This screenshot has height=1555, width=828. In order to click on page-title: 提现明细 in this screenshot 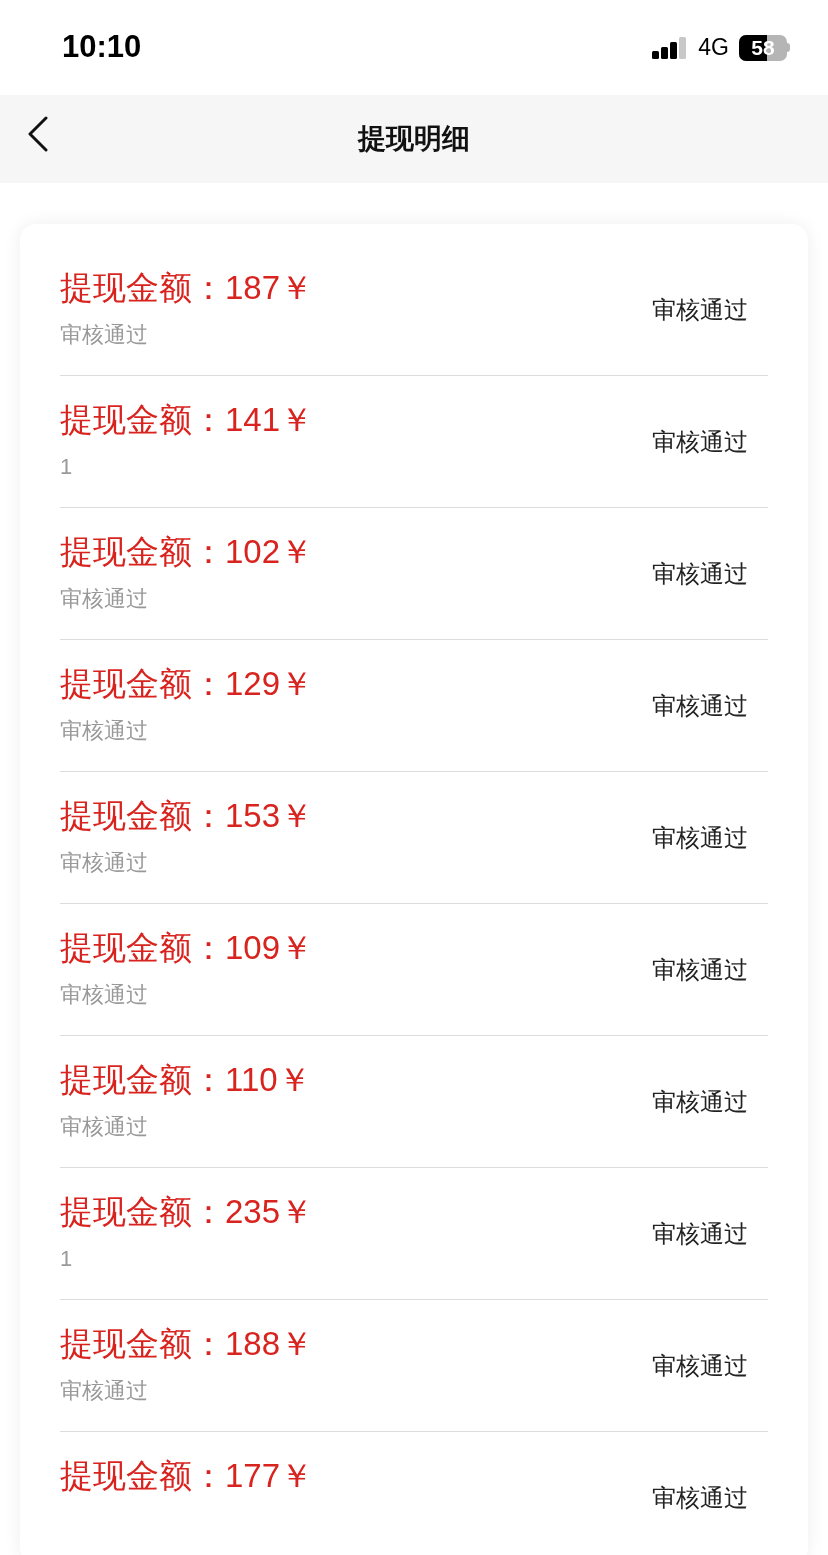, I will do `click(414, 139)`.